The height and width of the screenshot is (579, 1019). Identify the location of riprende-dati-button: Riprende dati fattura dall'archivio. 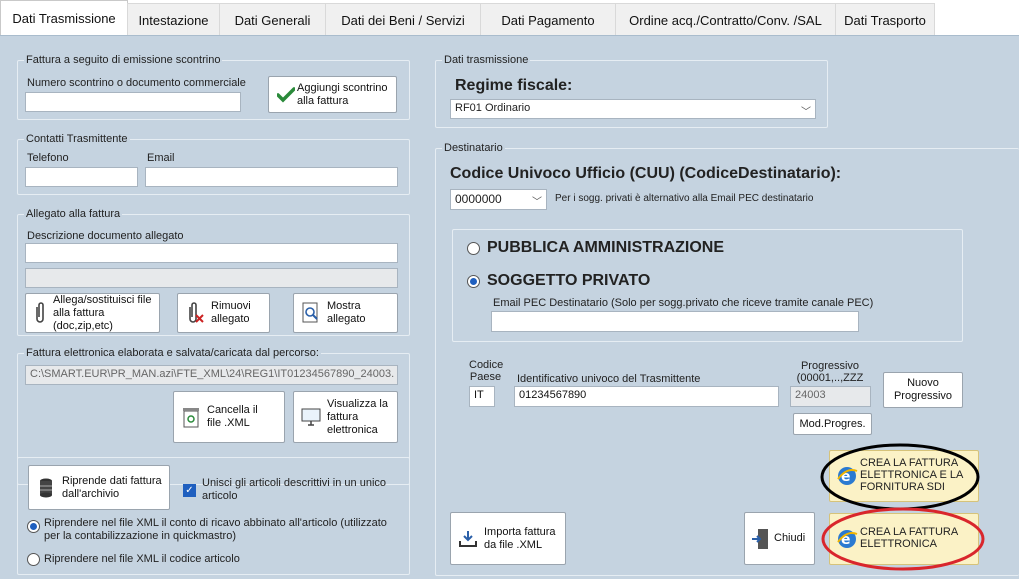
(99, 487).